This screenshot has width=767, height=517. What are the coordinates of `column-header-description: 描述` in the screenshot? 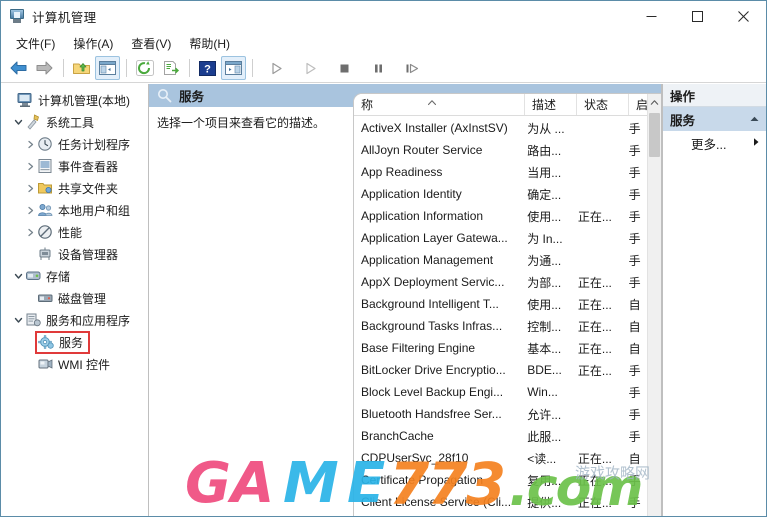 It's located at (551, 104).